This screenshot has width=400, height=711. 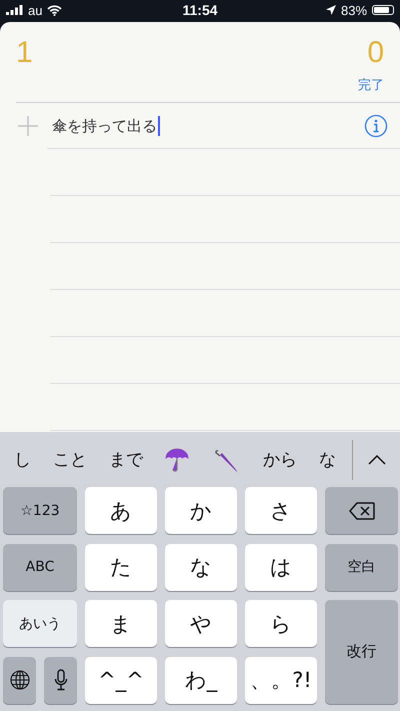 What do you see at coordinates (40, 510) in the screenshot?
I see `function-key: ☆123` at bounding box center [40, 510].